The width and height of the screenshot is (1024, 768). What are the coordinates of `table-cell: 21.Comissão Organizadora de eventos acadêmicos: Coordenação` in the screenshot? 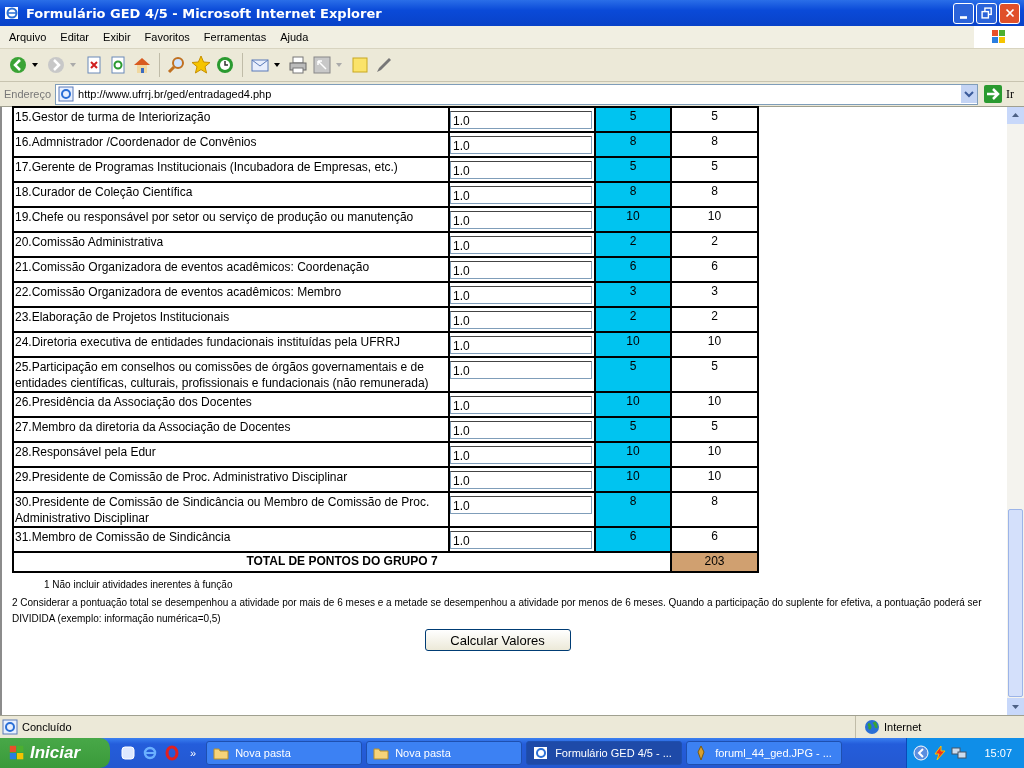 It's located at (231, 269).